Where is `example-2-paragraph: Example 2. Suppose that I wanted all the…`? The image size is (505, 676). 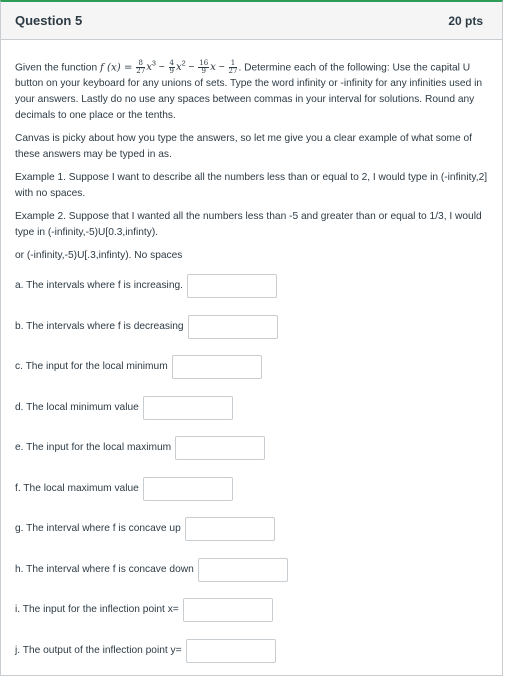
example-2-paragraph: Example 2. Suppose that I wanted all the… is located at coordinates (248, 225).